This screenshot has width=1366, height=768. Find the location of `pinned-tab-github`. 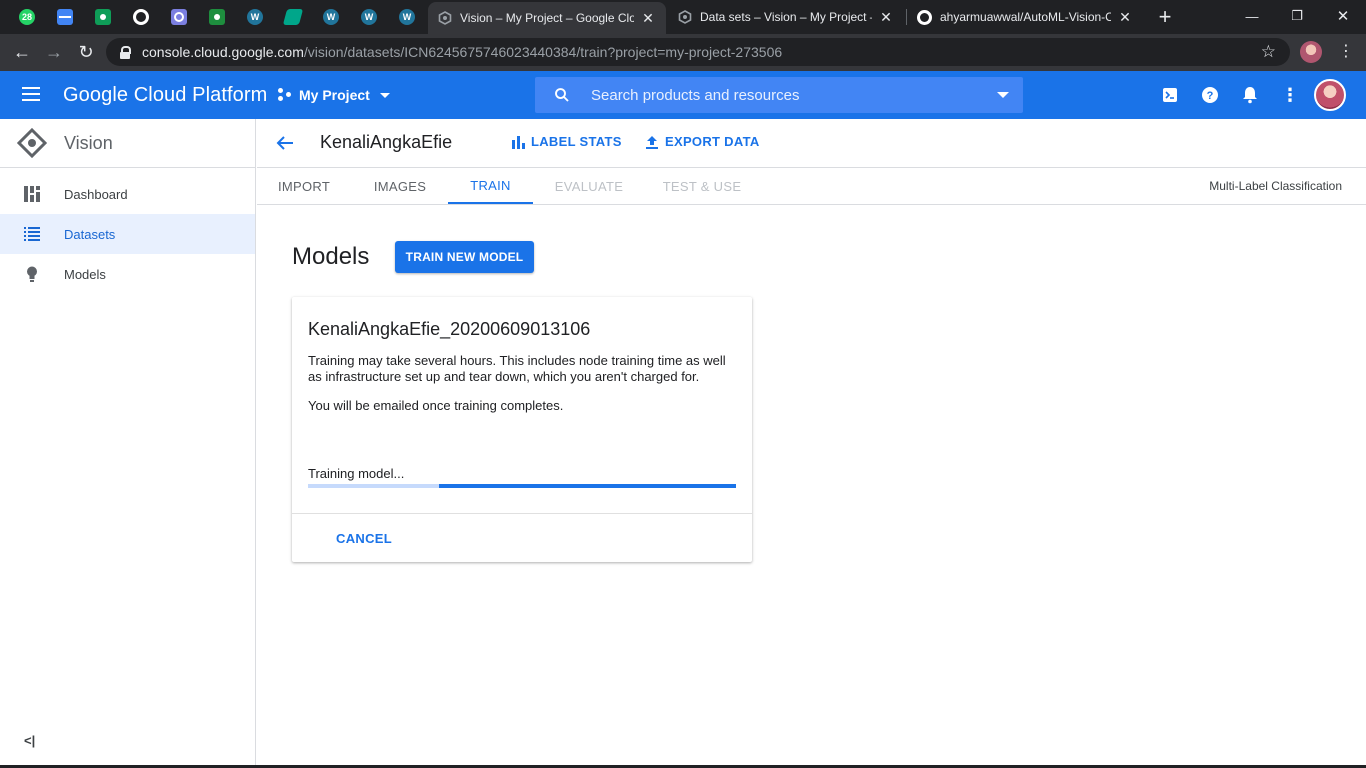

pinned-tab-github is located at coordinates (141, 17).